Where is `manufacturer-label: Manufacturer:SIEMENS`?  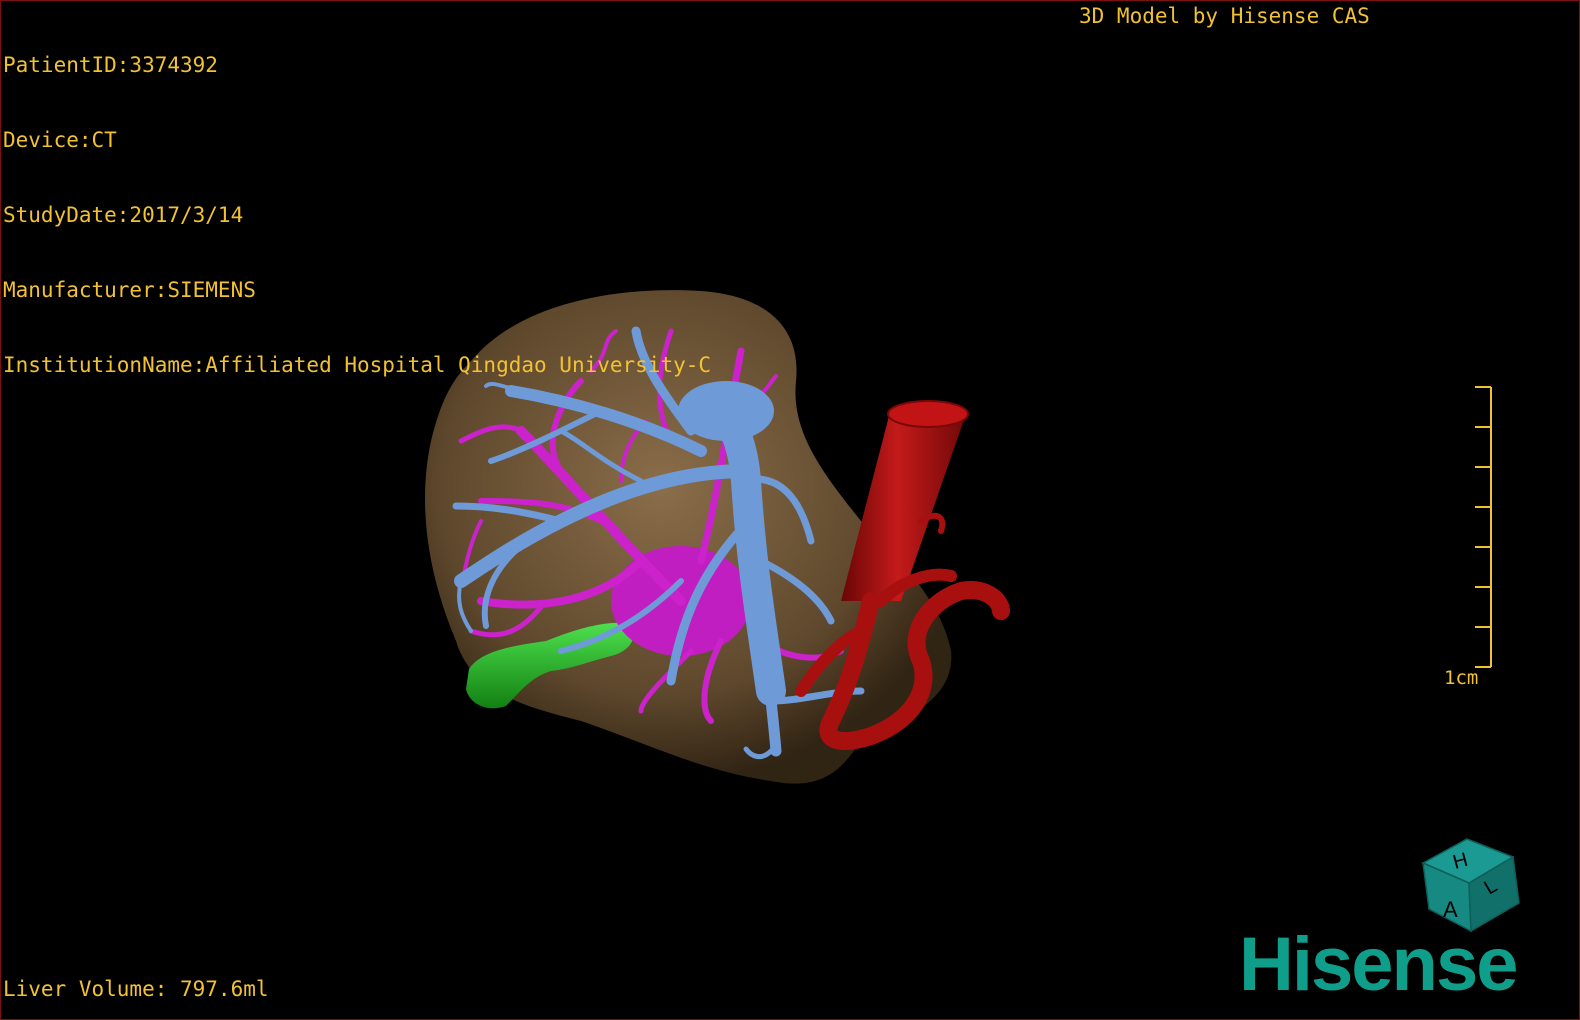
manufacturer-label: Manufacturer:SIEMENS is located at coordinates (129, 290).